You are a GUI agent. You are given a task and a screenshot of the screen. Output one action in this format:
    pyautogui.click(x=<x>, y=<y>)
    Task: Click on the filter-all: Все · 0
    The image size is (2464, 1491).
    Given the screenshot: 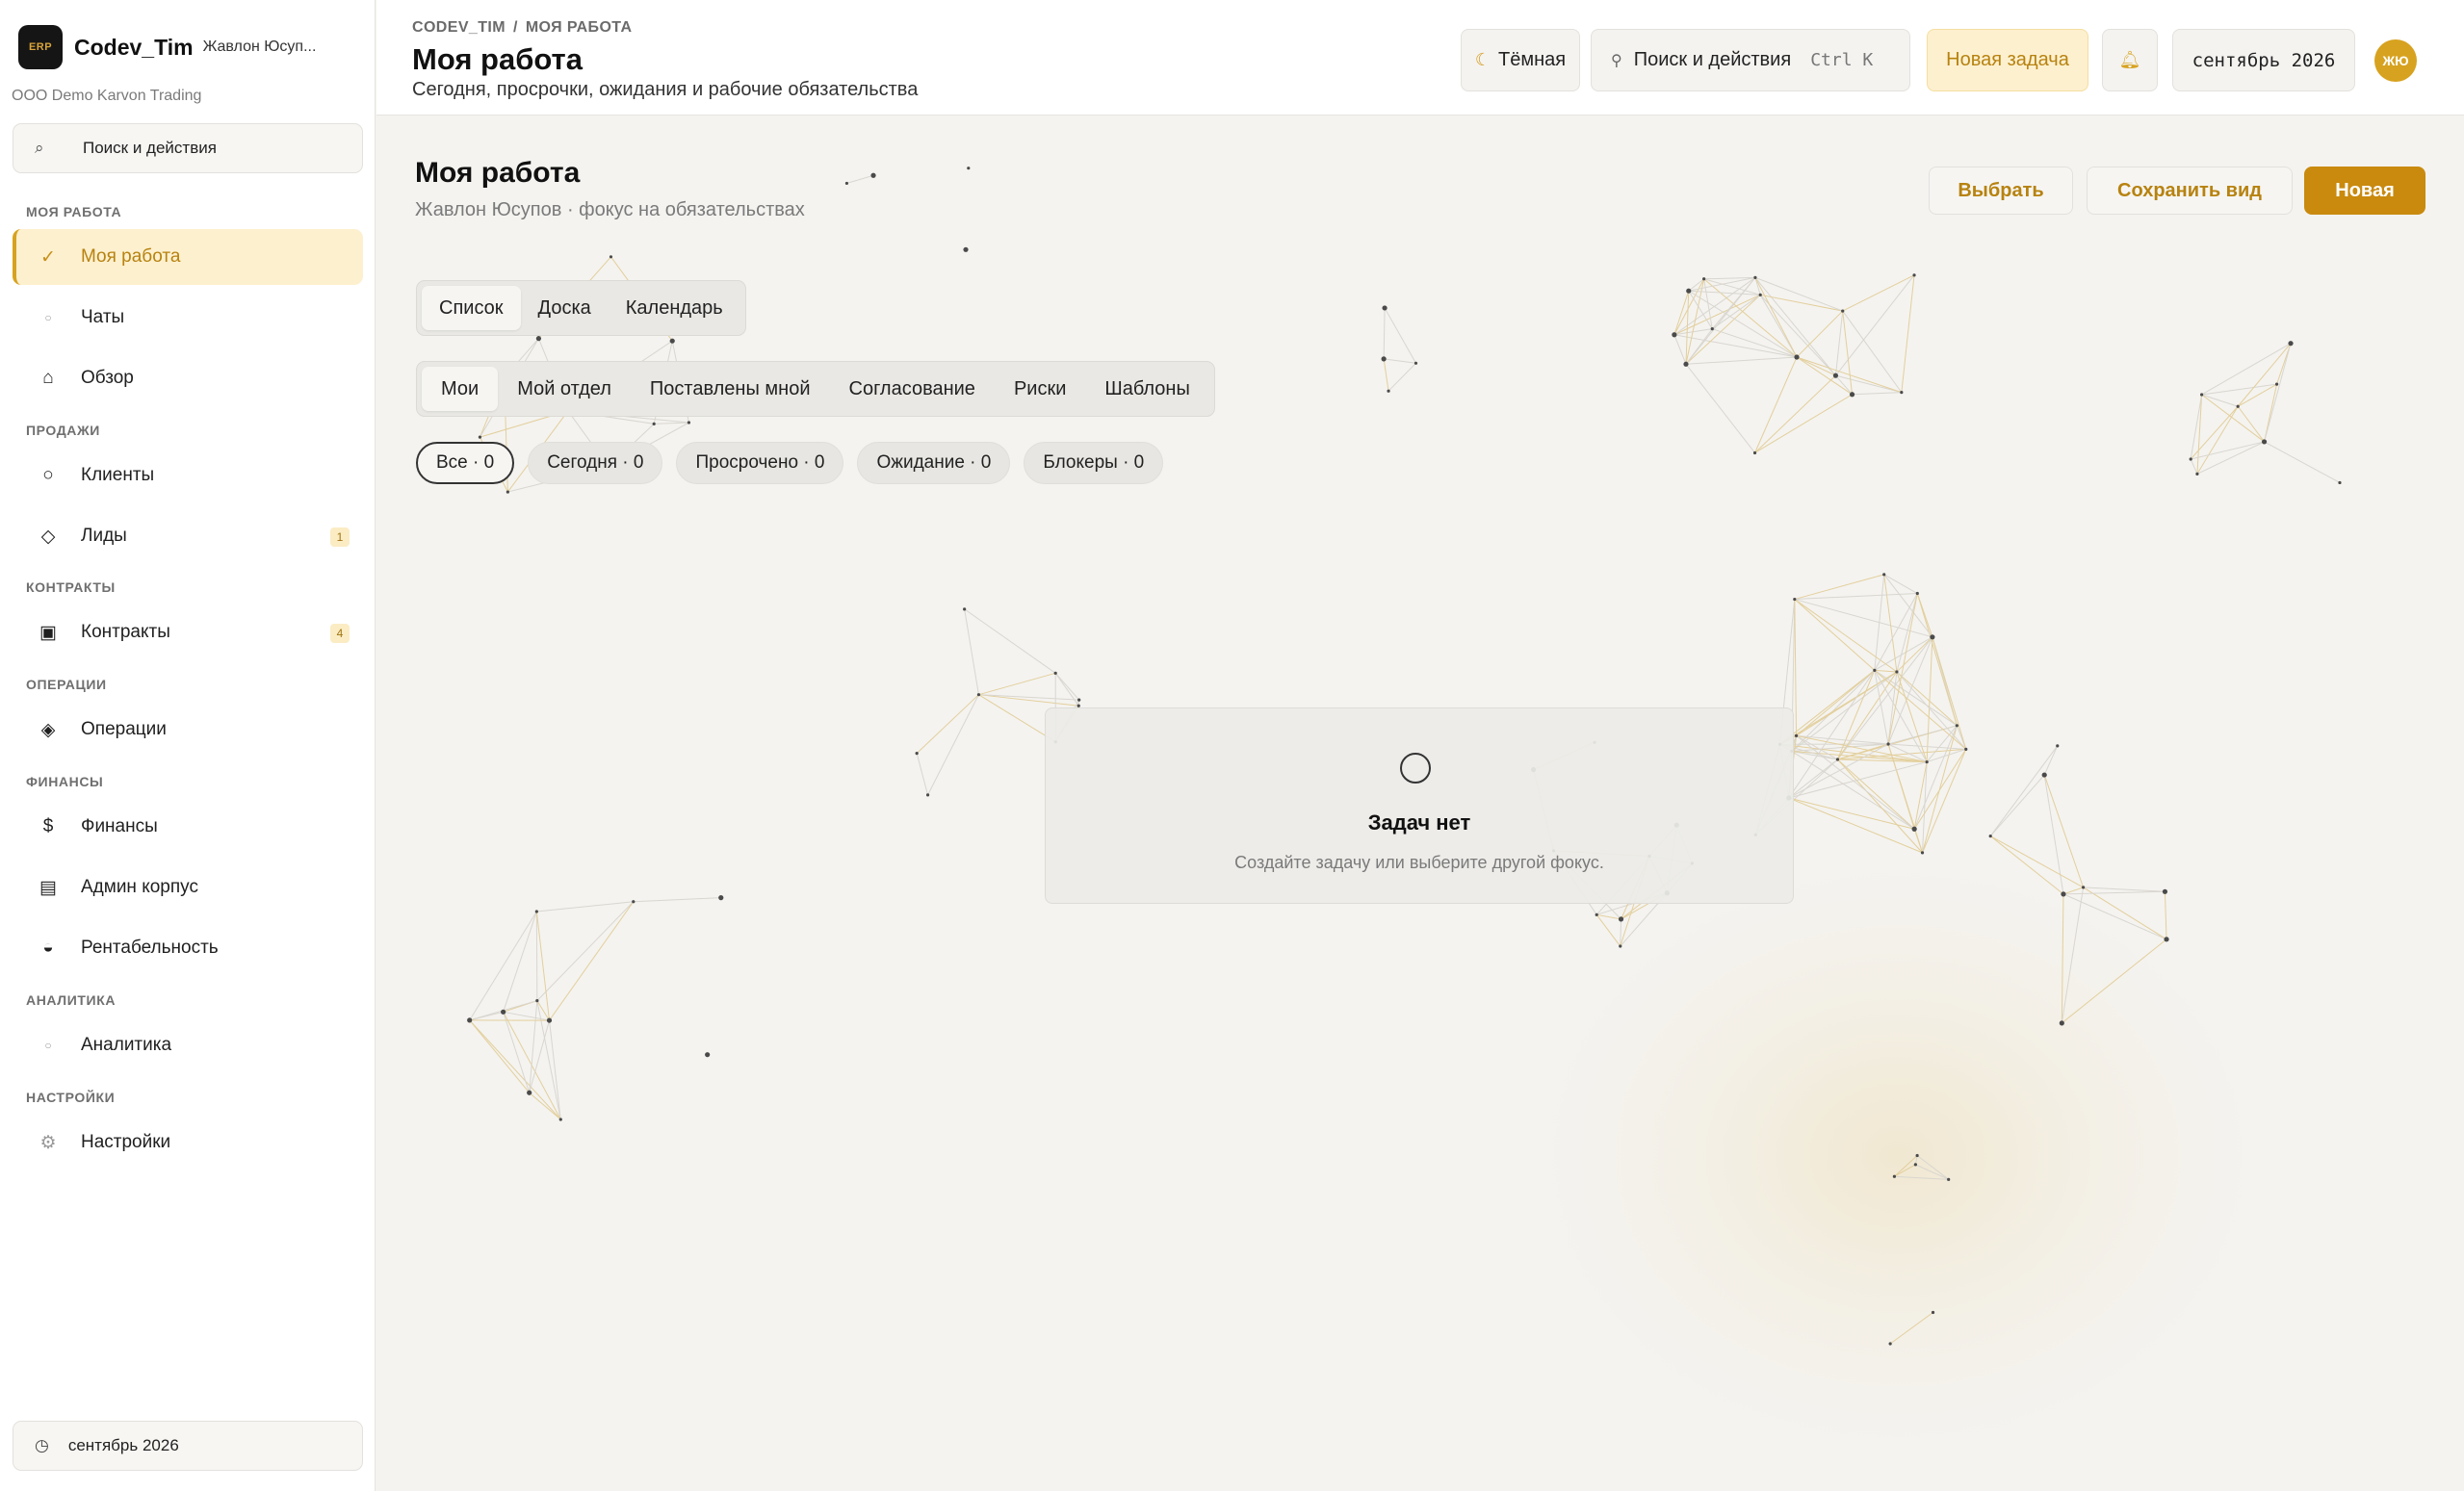 What is the action you would take?
    pyautogui.click(x=465, y=463)
    